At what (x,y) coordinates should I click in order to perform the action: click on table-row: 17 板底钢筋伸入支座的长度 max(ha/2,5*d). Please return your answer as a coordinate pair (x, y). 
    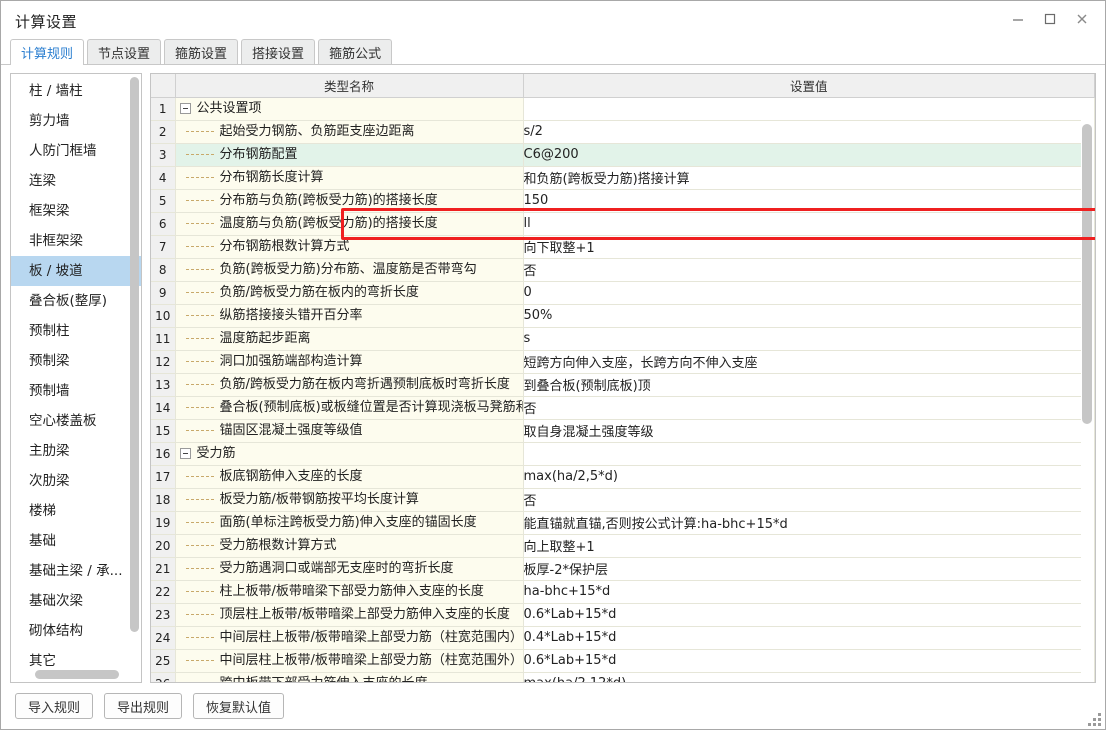
    Looking at the image, I should click on (623, 477).